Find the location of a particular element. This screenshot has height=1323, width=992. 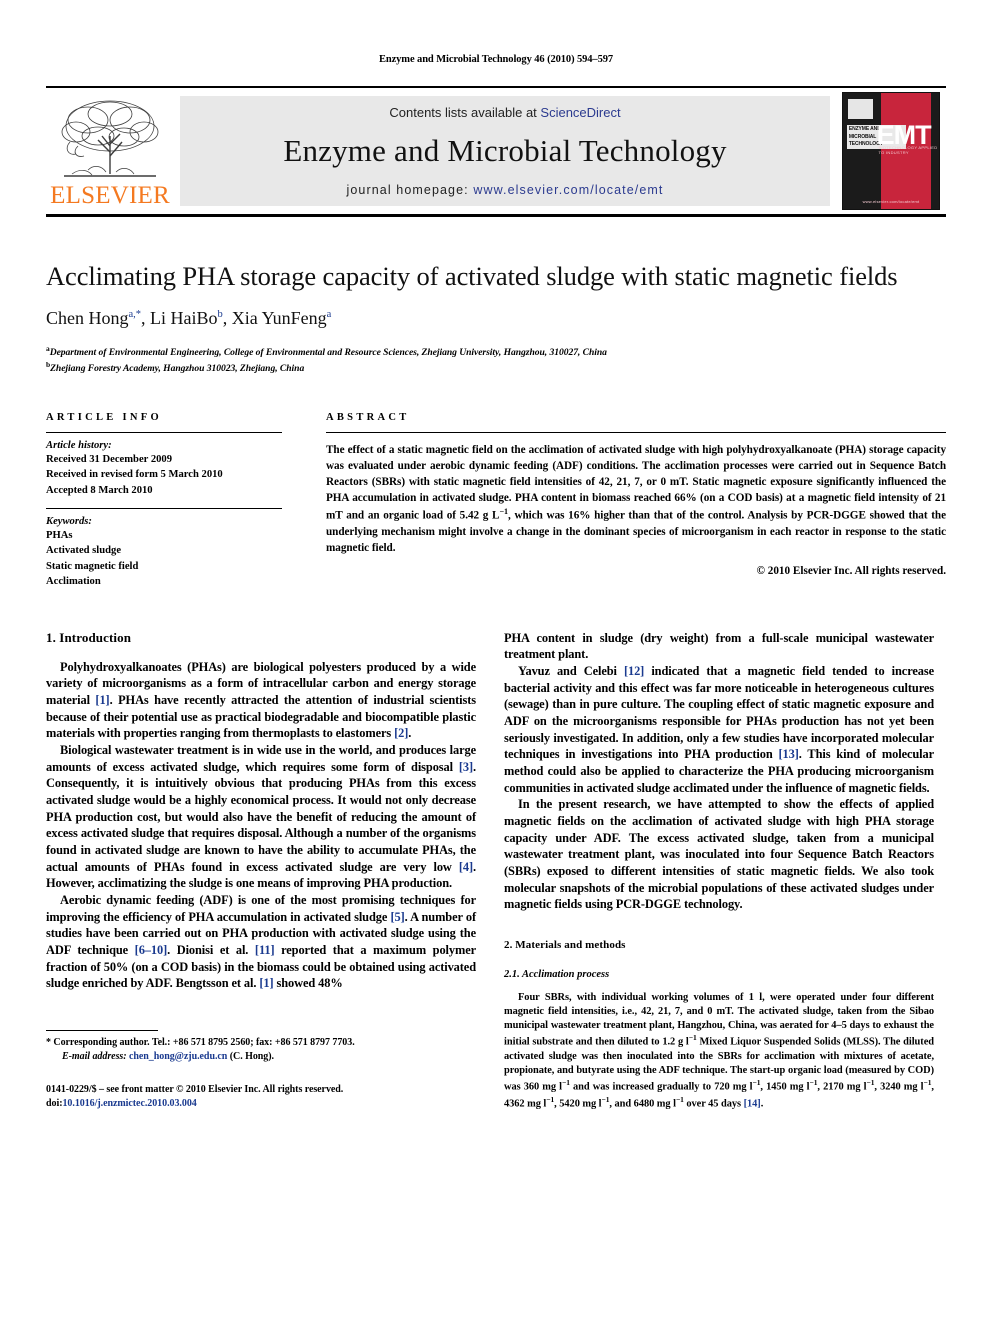

elsevier-logo: ELSEVIER is located at coordinates (110, 151).